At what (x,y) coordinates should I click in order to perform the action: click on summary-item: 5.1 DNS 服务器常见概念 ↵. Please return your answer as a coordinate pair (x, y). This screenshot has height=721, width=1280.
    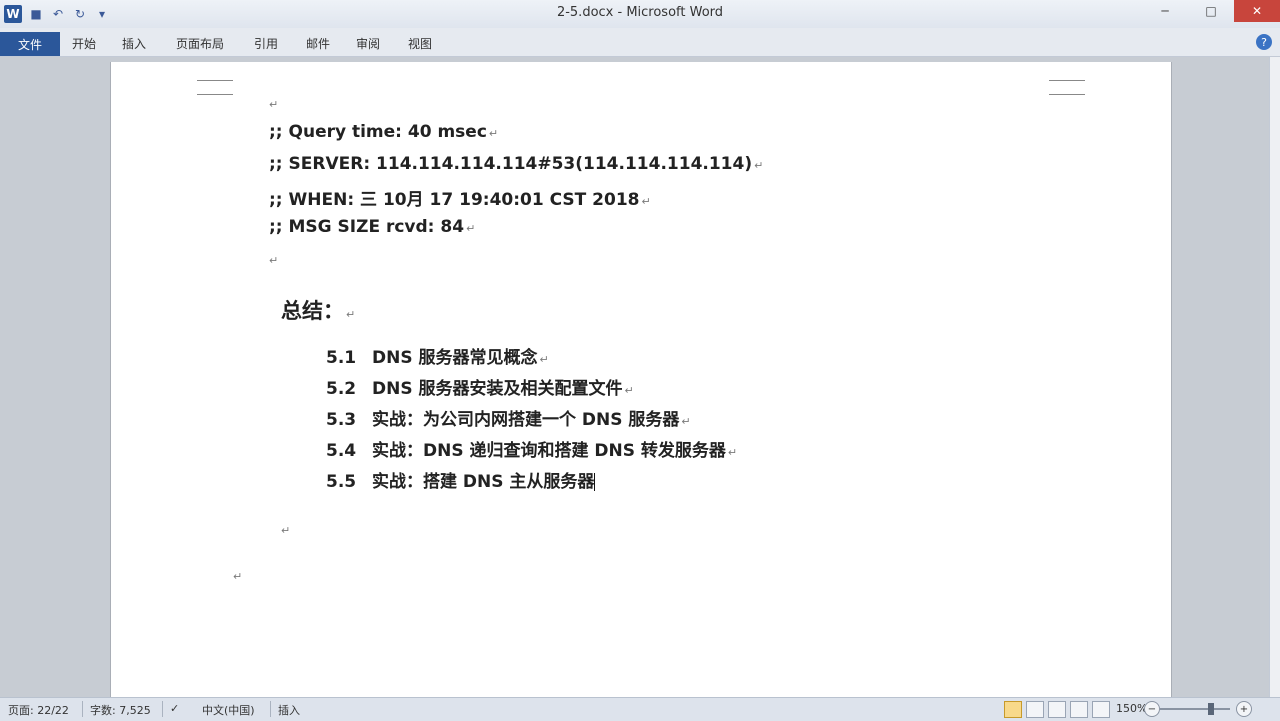
    Looking at the image, I should click on (437, 355).